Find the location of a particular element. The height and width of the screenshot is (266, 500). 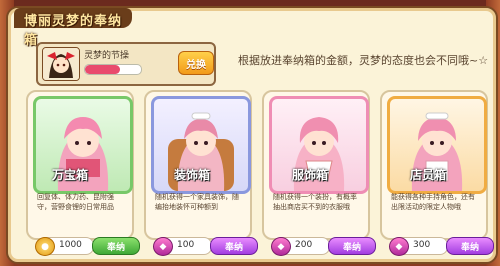

price-pill: ● 1000 is located at coordinates (64, 246).